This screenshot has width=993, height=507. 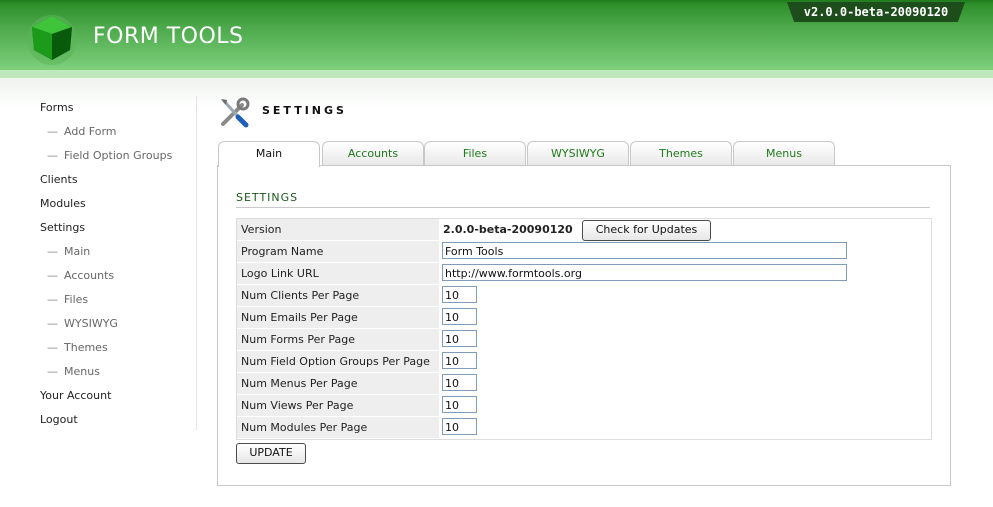 What do you see at coordinates (876, 12) in the screenshot?
I see `version-badge: v2.0.0-beta-20090120` at bounding box center [876, 12].